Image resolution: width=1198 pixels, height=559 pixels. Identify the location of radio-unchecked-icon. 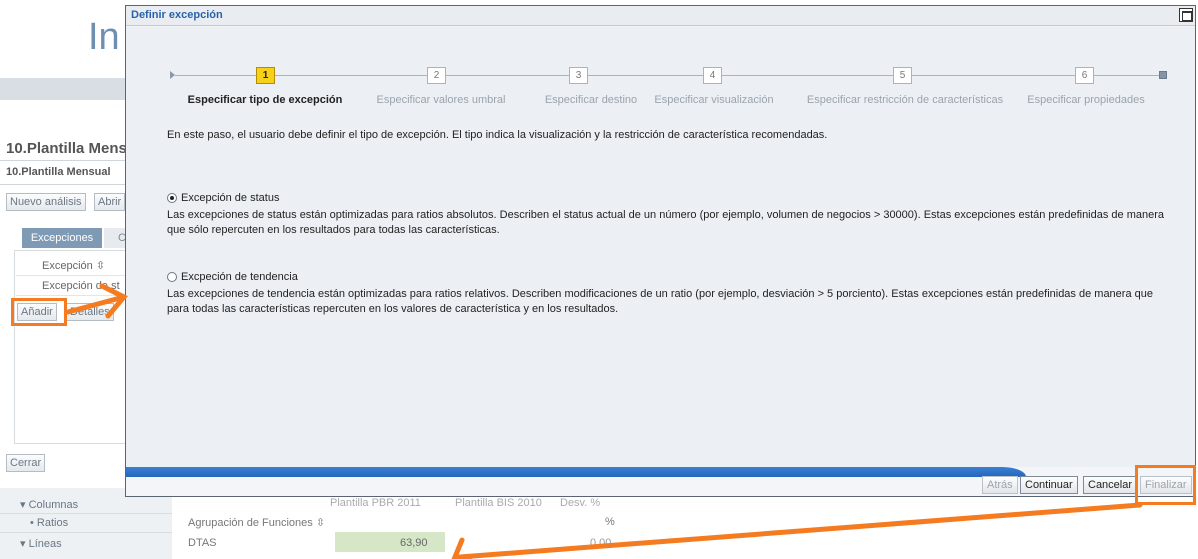
(172, 277).